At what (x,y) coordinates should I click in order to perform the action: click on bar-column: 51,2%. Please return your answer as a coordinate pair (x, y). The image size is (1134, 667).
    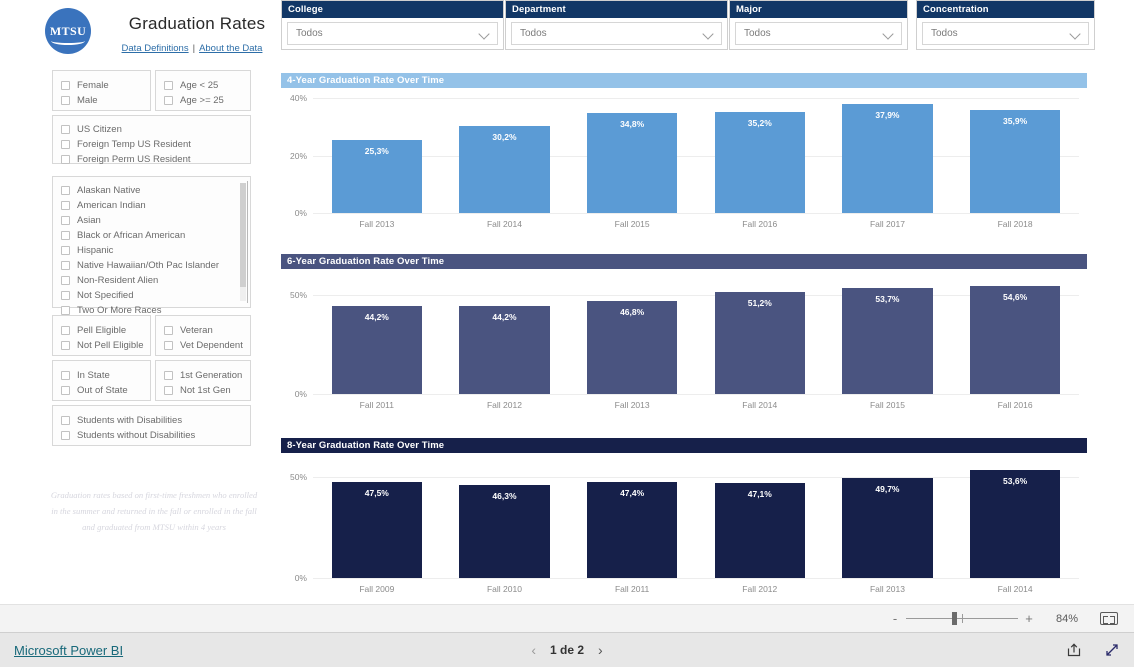
    Looking at the image, I should click on (759, 336).